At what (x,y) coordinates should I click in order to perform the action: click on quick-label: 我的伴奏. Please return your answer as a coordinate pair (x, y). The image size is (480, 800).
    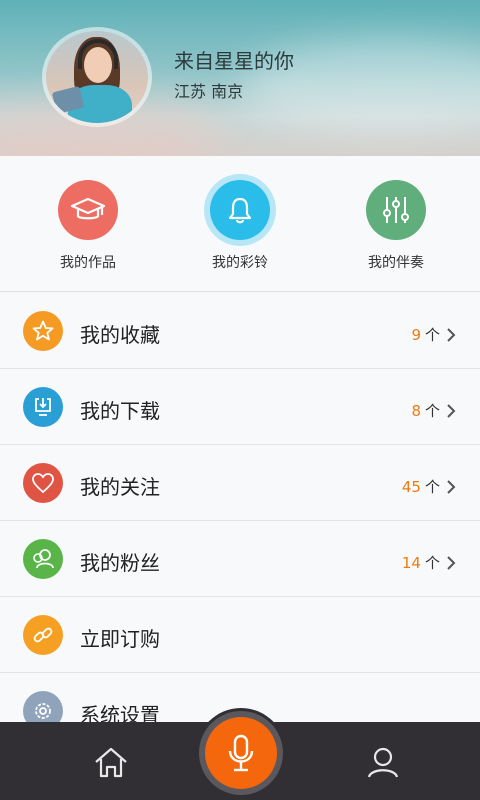
    Looking at the image, I should click on (396, 263).